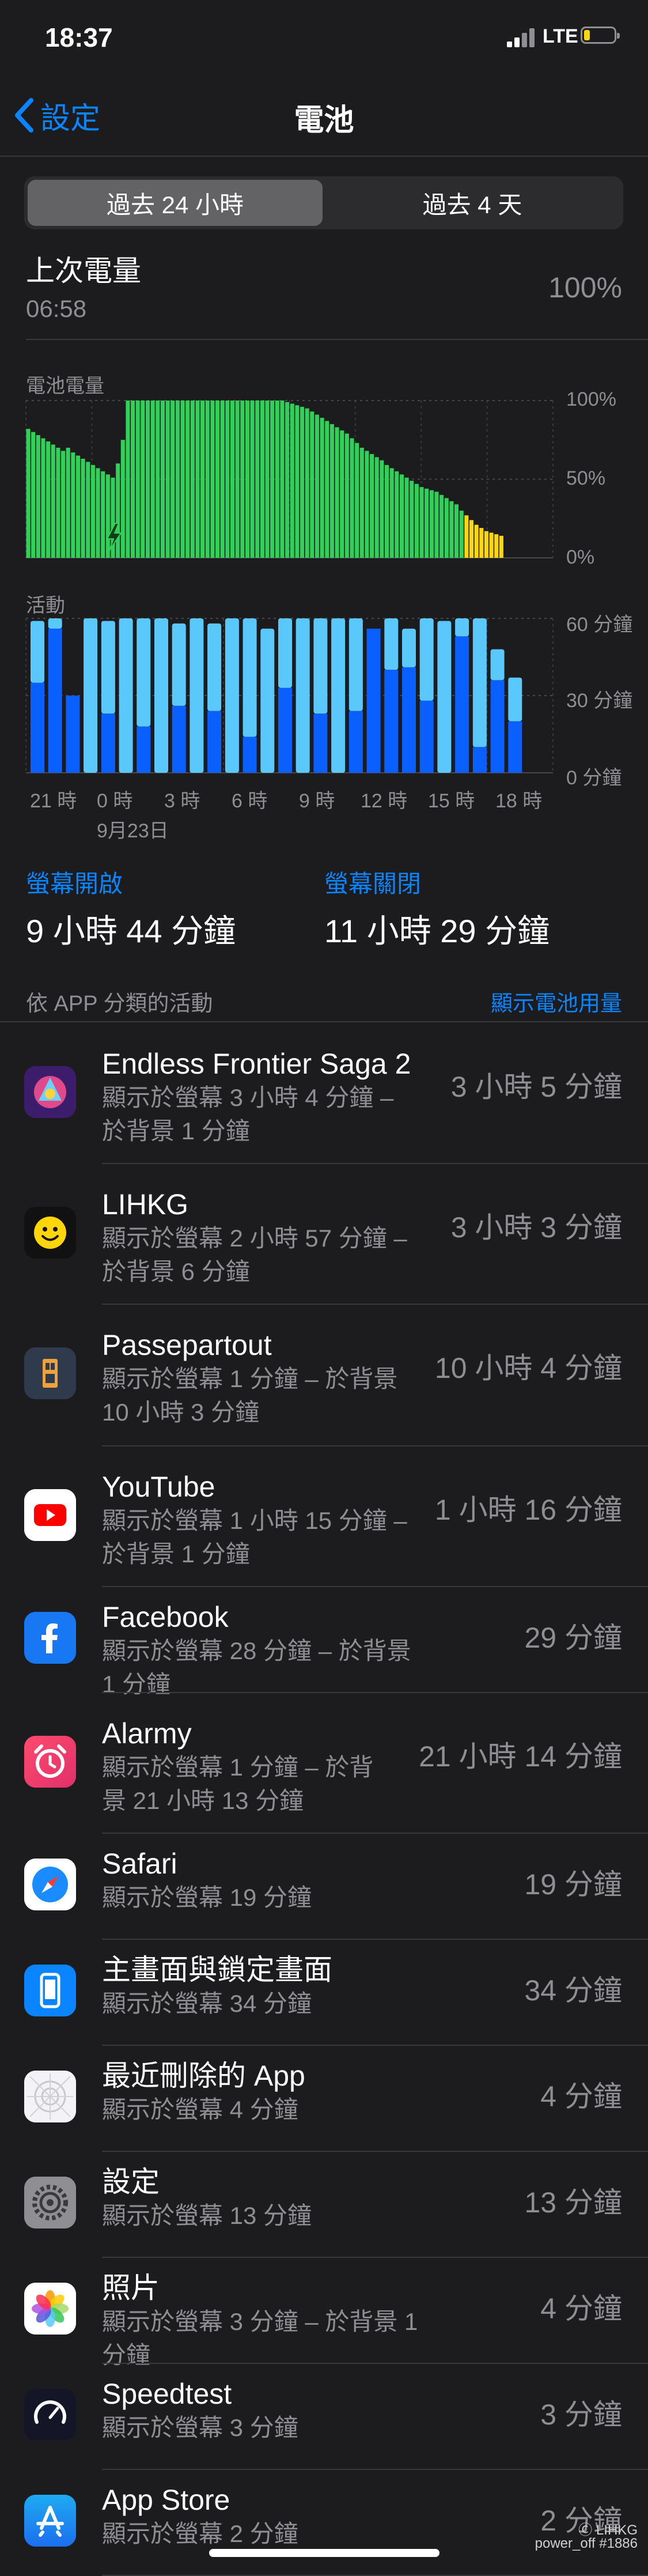 The height and width of the screenshot is (2576, 648). I want to click on app-row: 設定 顯示於螢幕 13 分鐘 13 分鐘, so click(324, 2204).